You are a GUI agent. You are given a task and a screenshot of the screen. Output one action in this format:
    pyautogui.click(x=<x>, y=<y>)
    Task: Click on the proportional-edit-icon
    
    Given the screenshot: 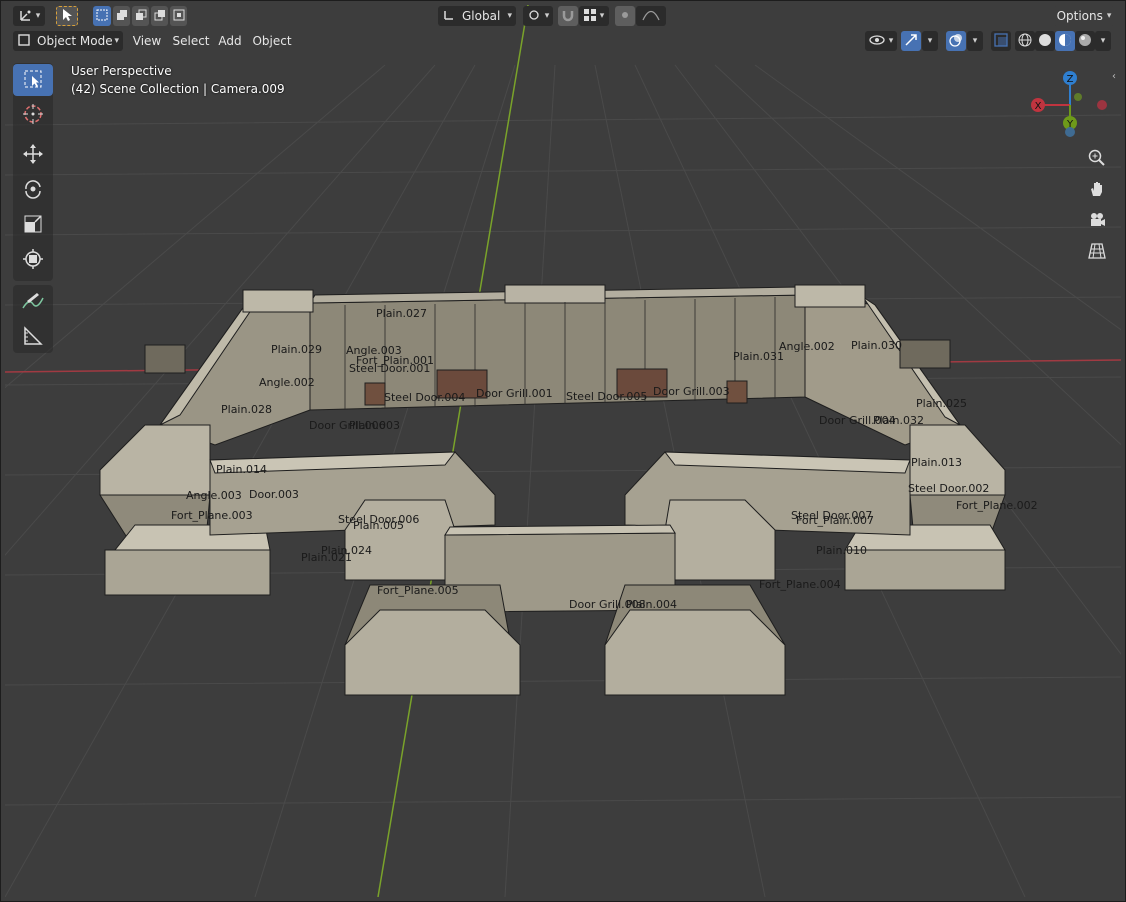 What is the action you would take?
    pyautogui.click(x=625, y=16)
    